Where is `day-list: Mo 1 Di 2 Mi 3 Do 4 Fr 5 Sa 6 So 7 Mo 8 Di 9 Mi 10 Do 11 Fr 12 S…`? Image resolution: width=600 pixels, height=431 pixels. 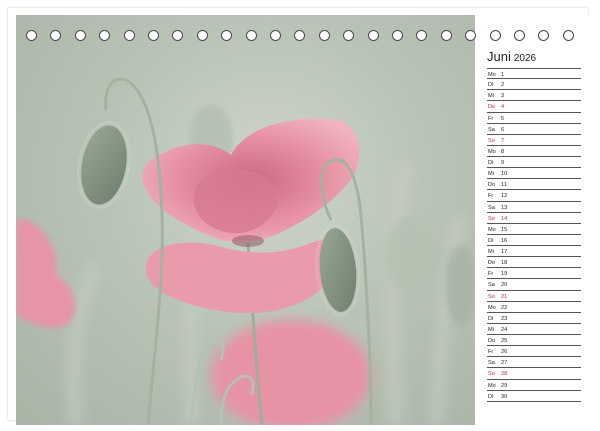
day-list: Mo 1 Di 2 Mi 3 Do 4 Fr 5 Sa 6 So 7 Mo 8 Di 9 Mi 10 Do 11 Fr 12 S… is located at coordinates (534, 235).